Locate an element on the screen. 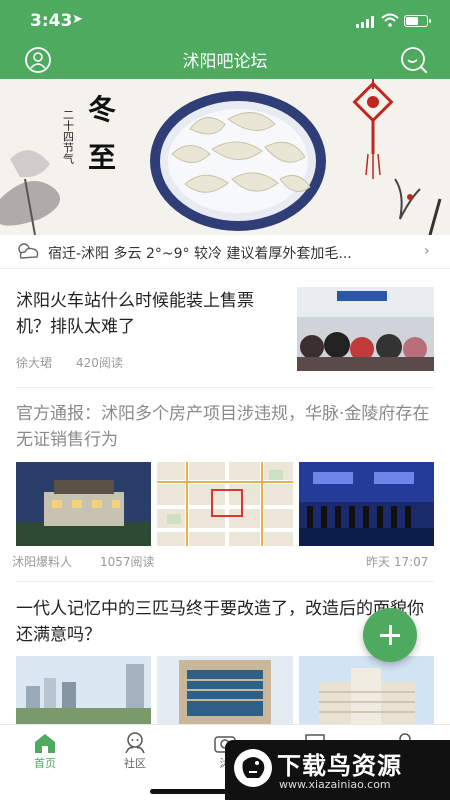 This screenshot has height=800, width=450. tab-home: 首页 is located at coordinates (45, 750).